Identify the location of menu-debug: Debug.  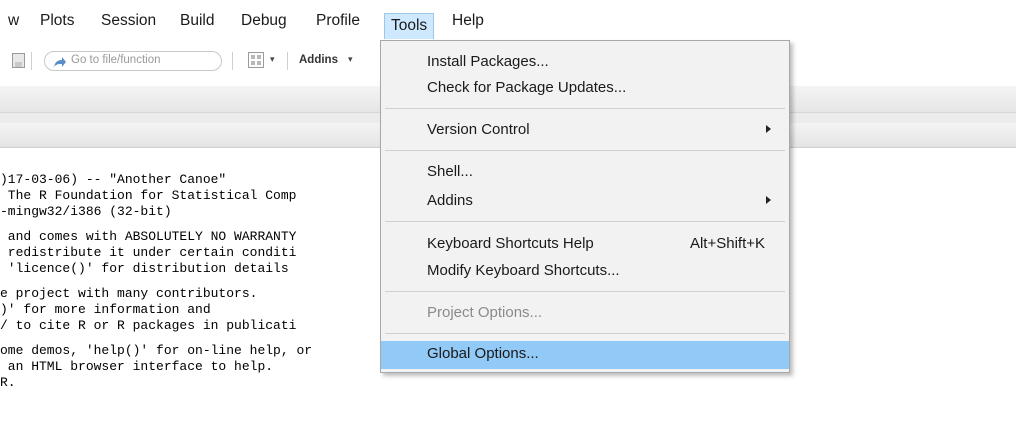
(264, 21).